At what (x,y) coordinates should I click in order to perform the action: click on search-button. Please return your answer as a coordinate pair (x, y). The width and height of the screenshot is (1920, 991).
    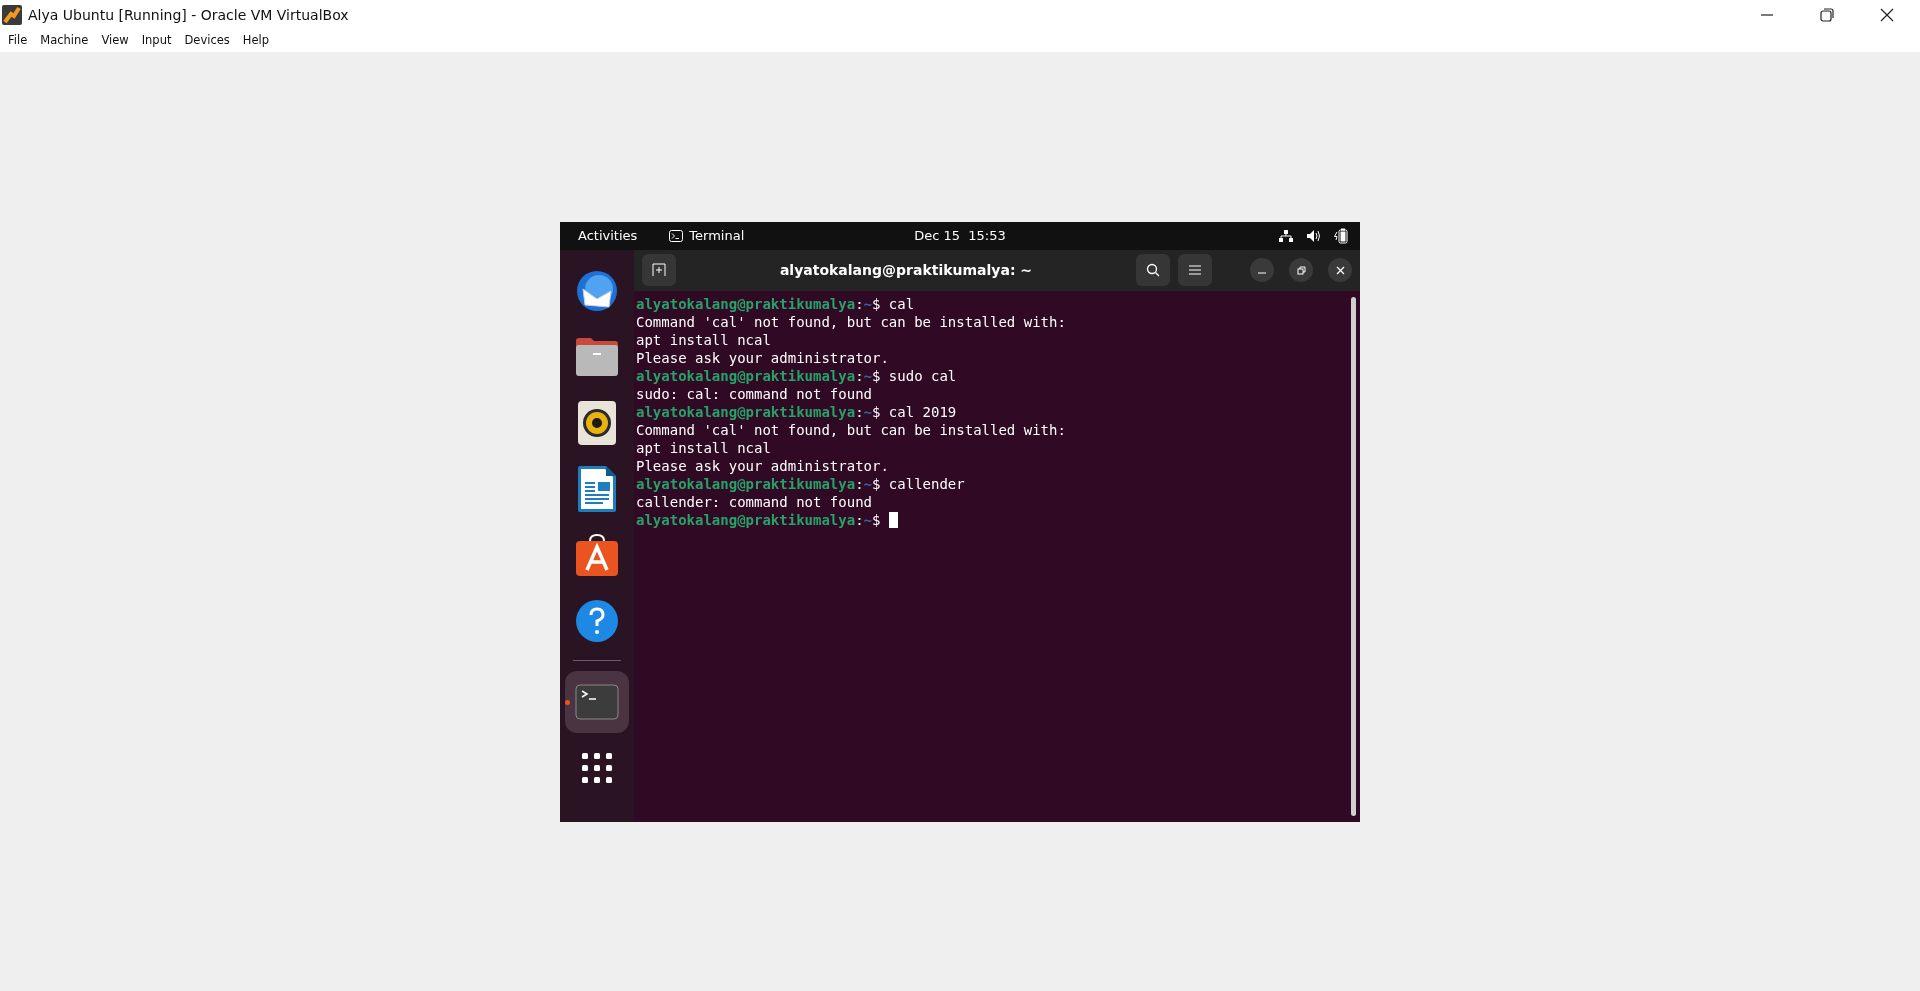
    Looking at the image, I should click on (1153, 270).